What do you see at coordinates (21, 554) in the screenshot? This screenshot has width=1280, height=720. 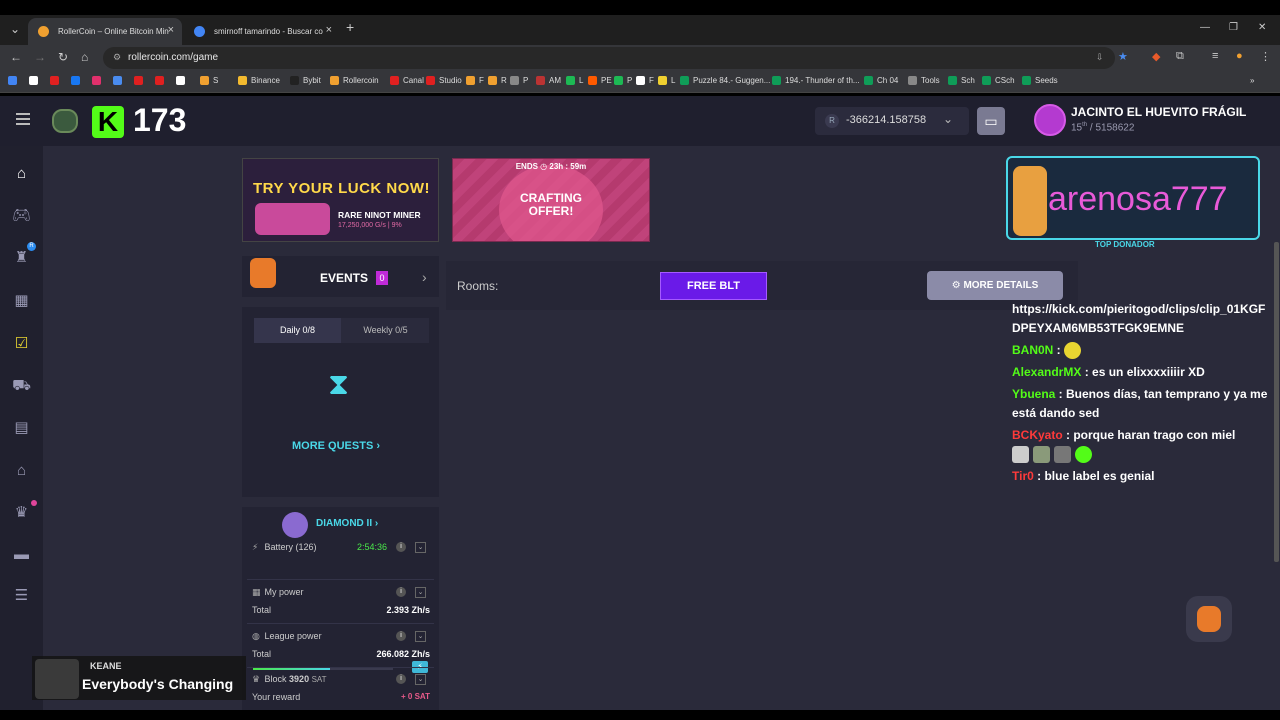 I see `inventory-icon: ▬` at bounding box center [21, 554].